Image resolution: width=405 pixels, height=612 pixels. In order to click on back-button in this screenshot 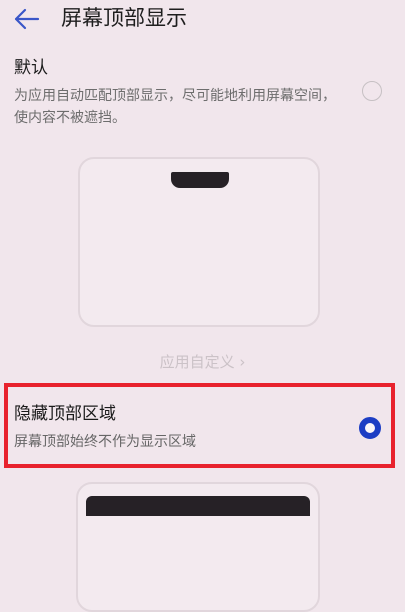, I will do `click(28, 19)`.